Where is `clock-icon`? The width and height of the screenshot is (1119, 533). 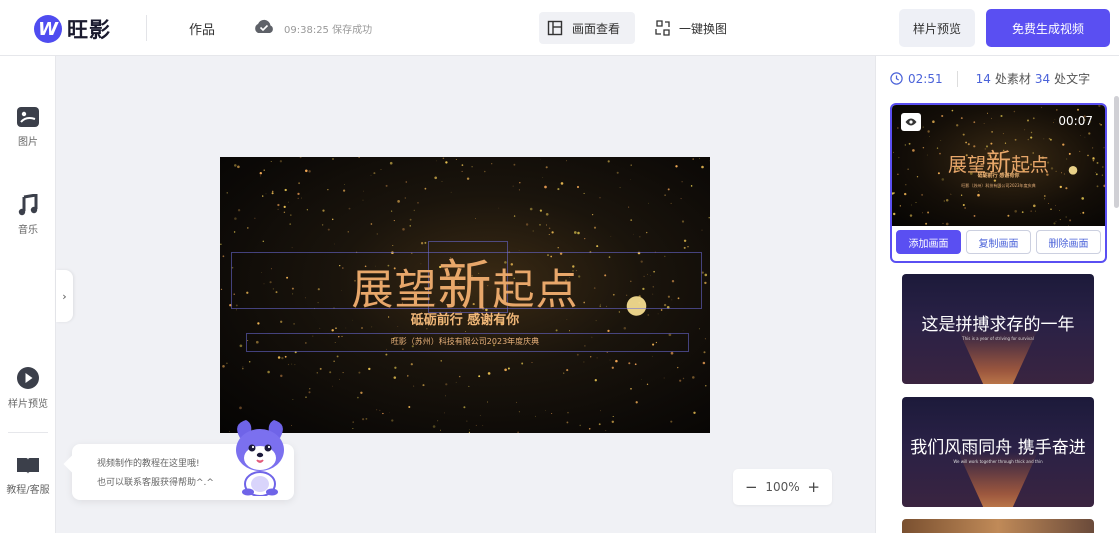 clock-icon is located at coordinates (896, 78).